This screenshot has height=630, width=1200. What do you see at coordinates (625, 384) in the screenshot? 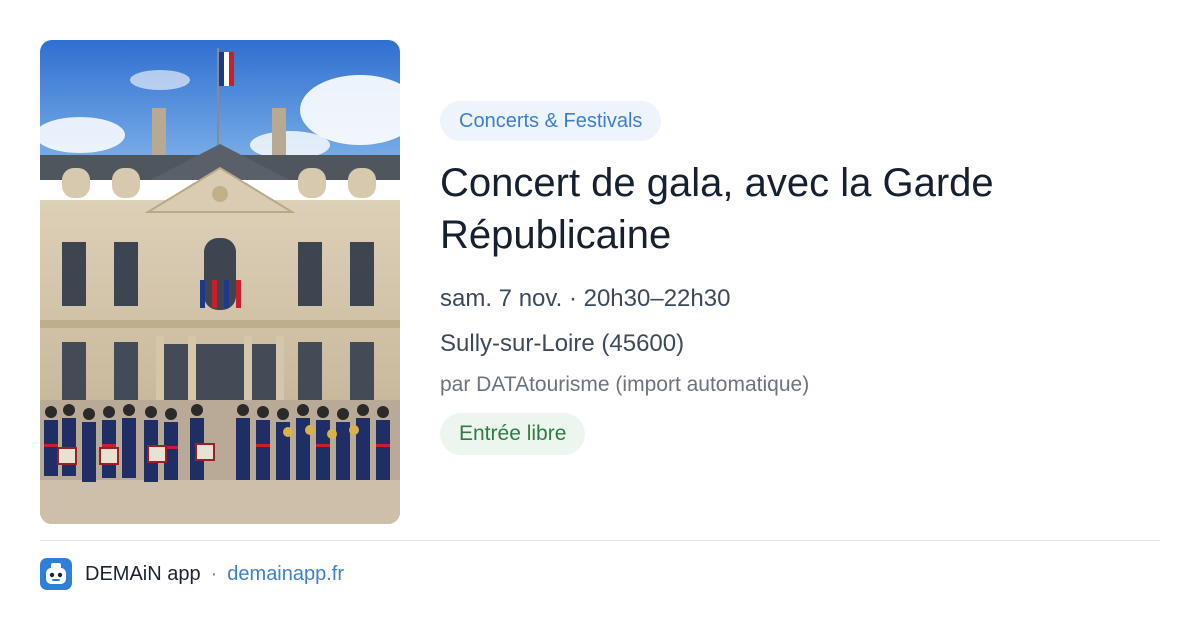
I see `event-source: par DATAtourisme (import automatique)` at bounding box center [625, 384].